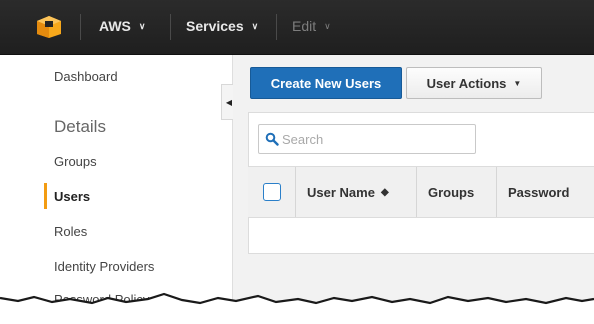 The width and height of the screenshot is (594, 324). I want to click on create-new-users-button: Create New Users, so click(326, 83).